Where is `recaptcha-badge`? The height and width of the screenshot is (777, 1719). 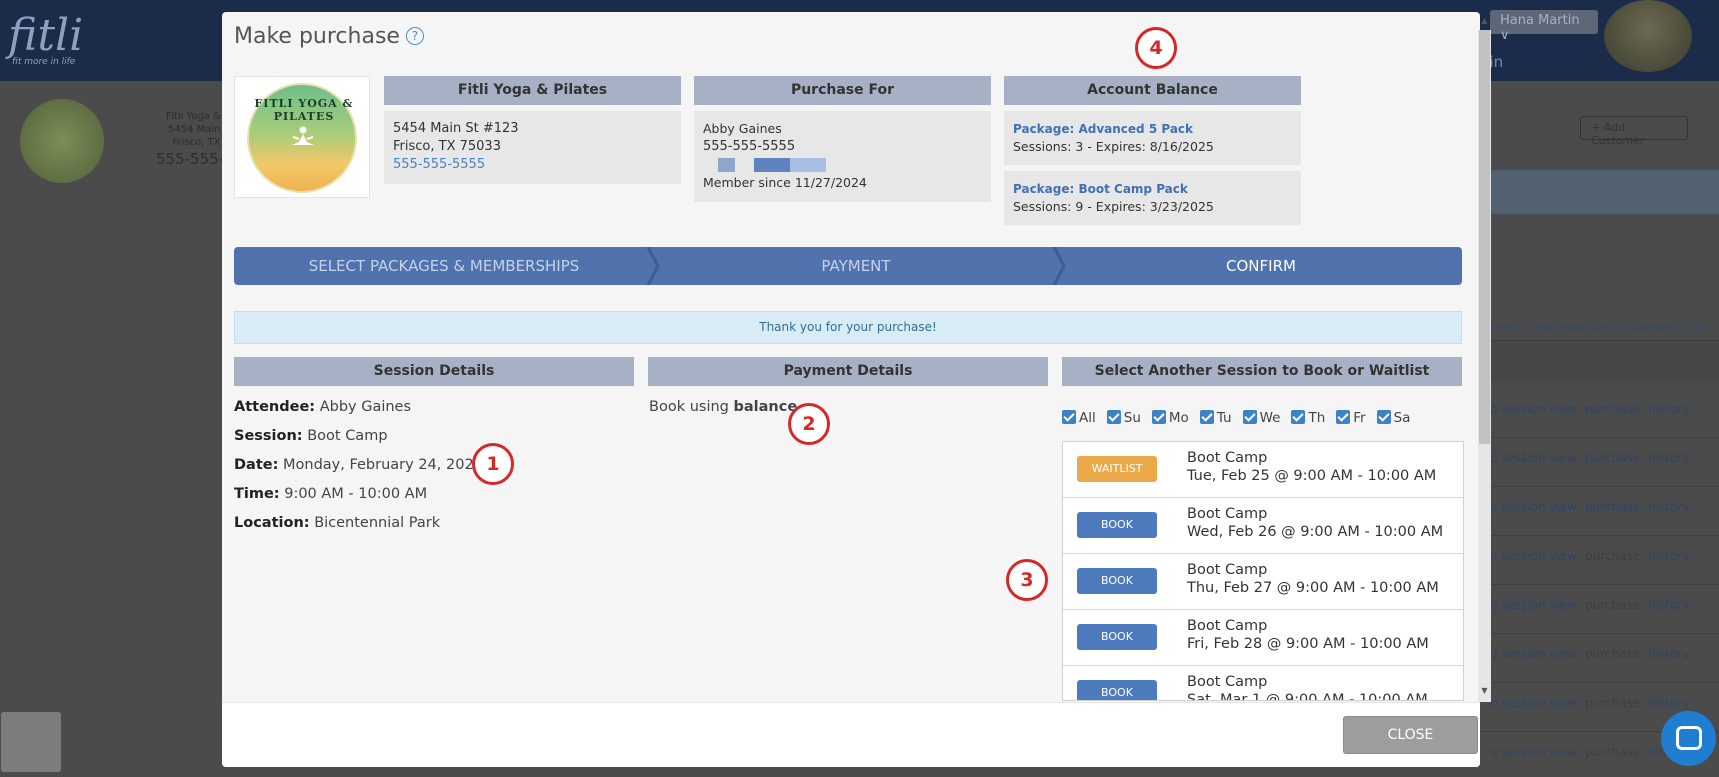 recaptcha-badge is located at coordinates (31, 742).